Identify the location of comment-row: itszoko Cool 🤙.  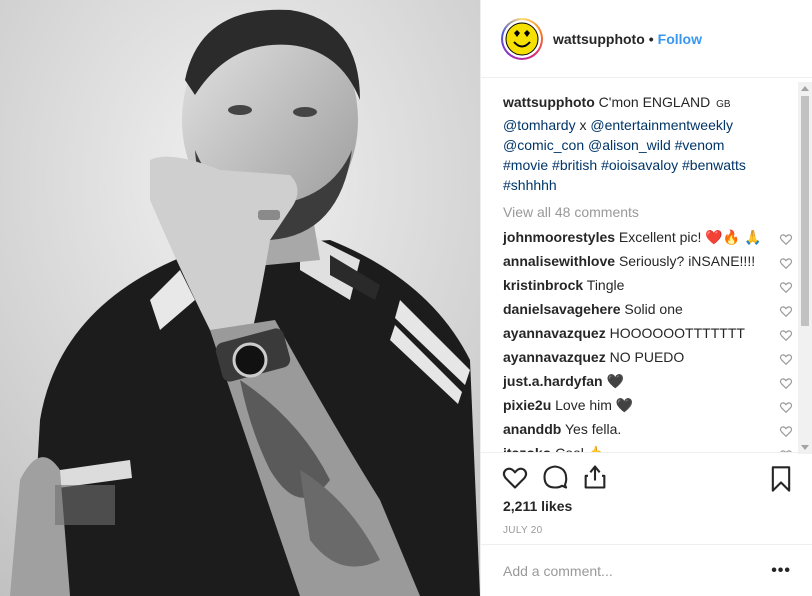
(647, 447).